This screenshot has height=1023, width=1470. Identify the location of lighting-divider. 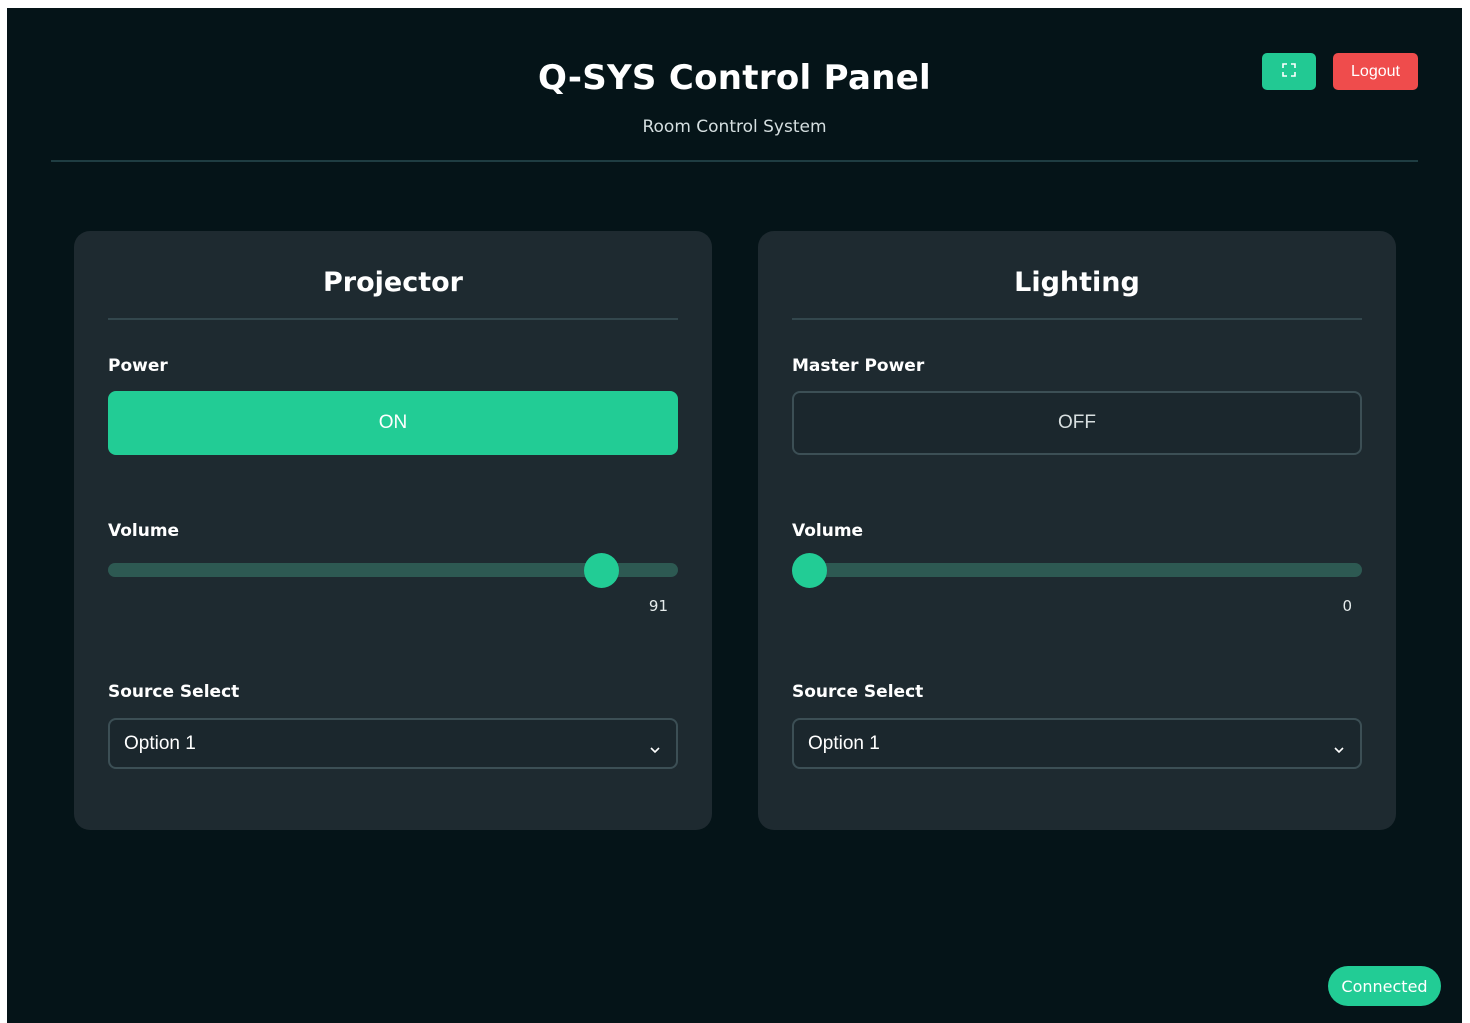
(1077, 319).